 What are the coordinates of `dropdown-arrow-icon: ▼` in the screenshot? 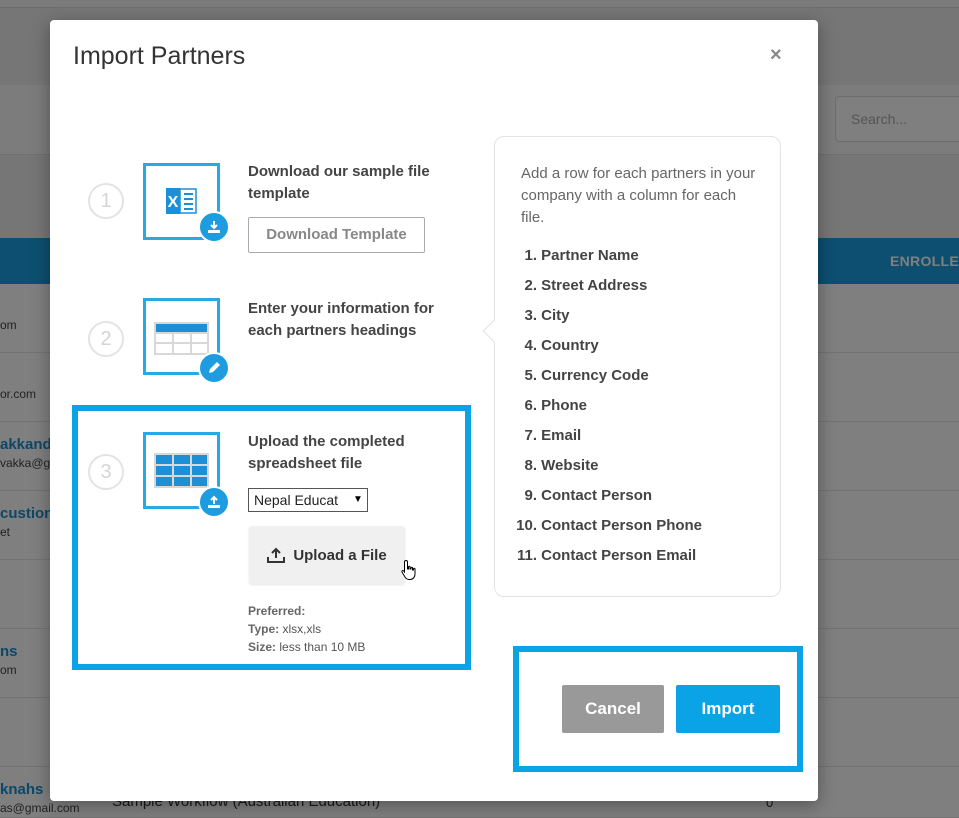 It's located at (358, 500).